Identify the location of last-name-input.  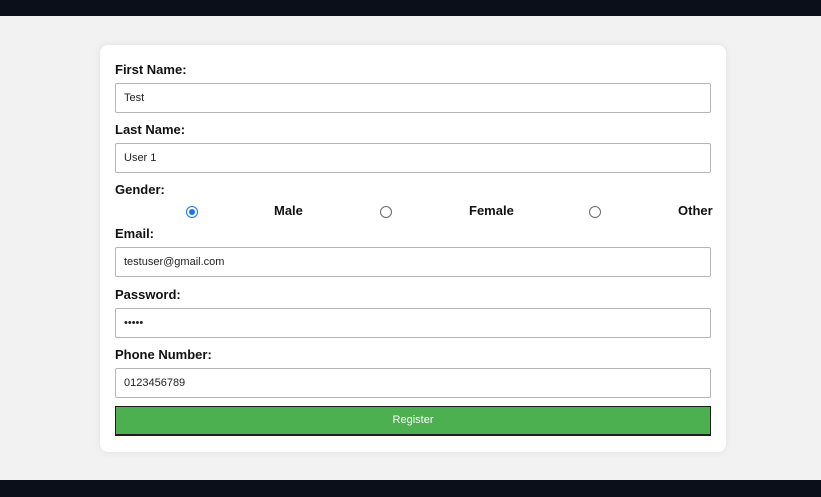
(413, 158).